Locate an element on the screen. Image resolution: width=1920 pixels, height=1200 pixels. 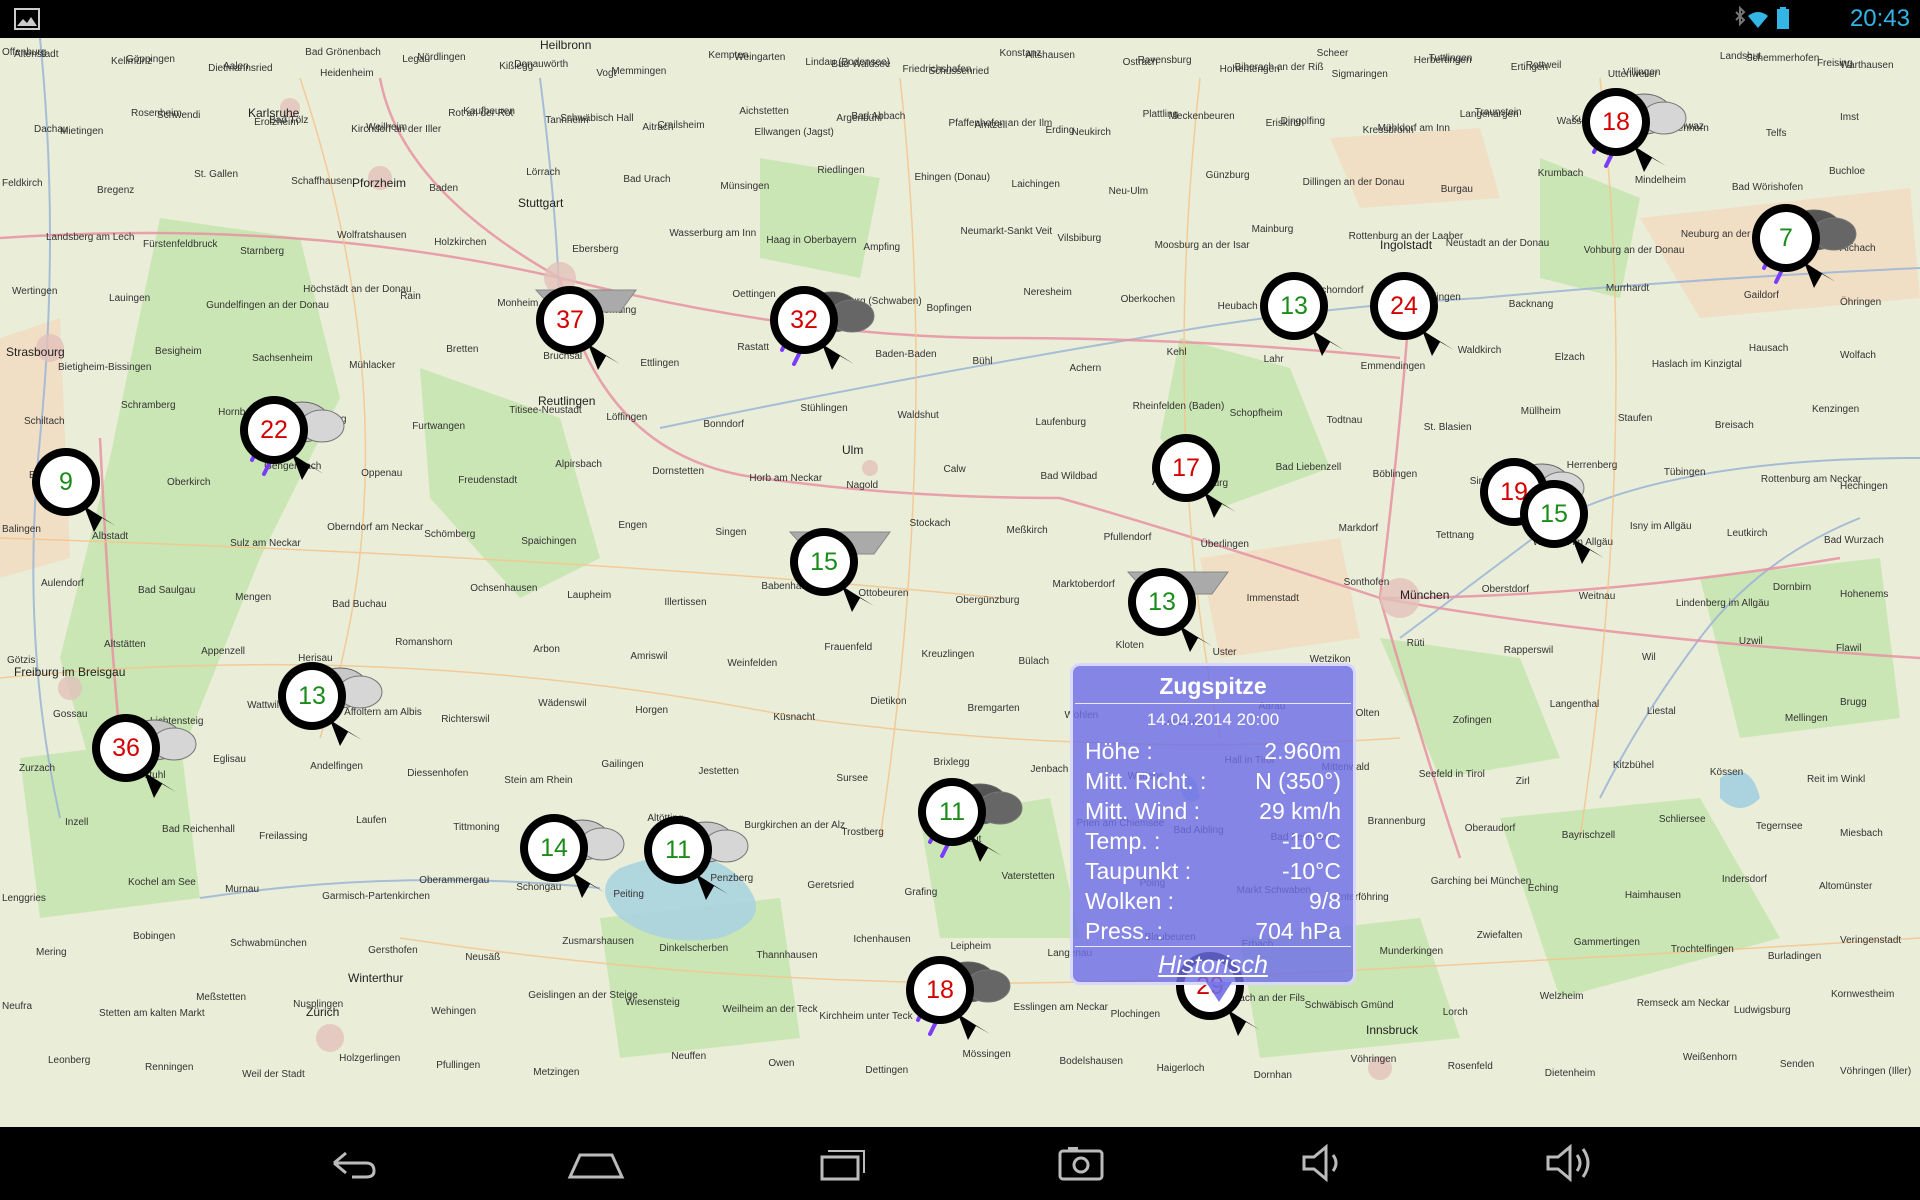
row-label: Höhe : is located at coordinates (1119, 751).